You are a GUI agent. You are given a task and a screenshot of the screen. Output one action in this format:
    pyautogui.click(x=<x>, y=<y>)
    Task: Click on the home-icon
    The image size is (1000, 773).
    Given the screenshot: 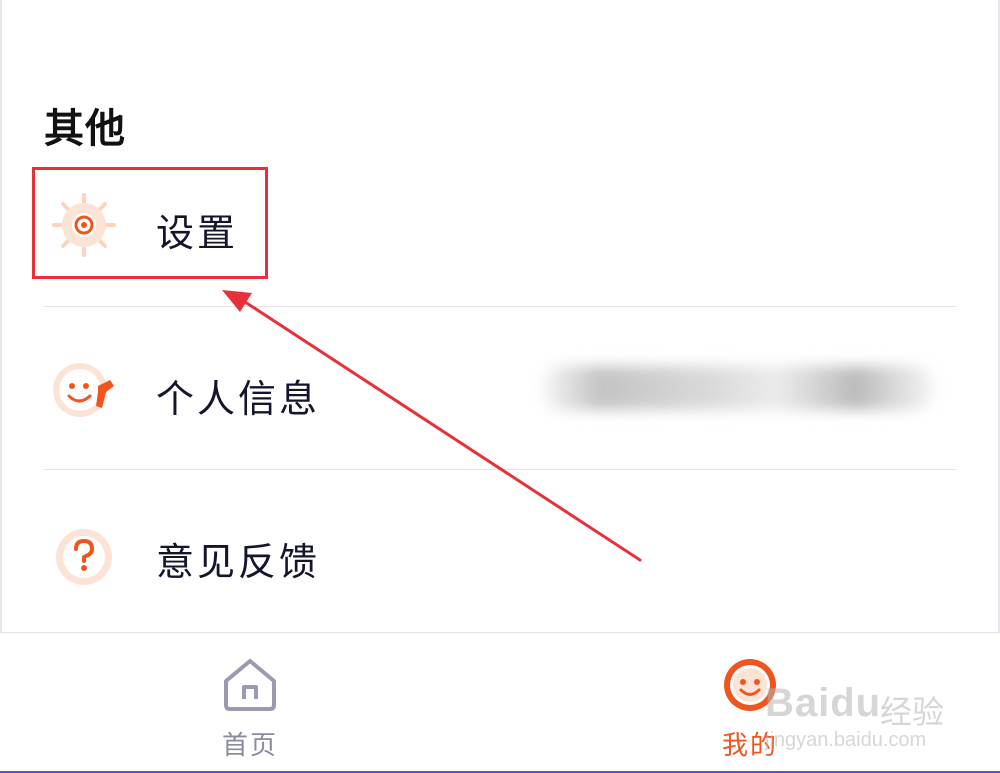 What is the action you would take?
    pyautogui.click(x=250, y=685)
    